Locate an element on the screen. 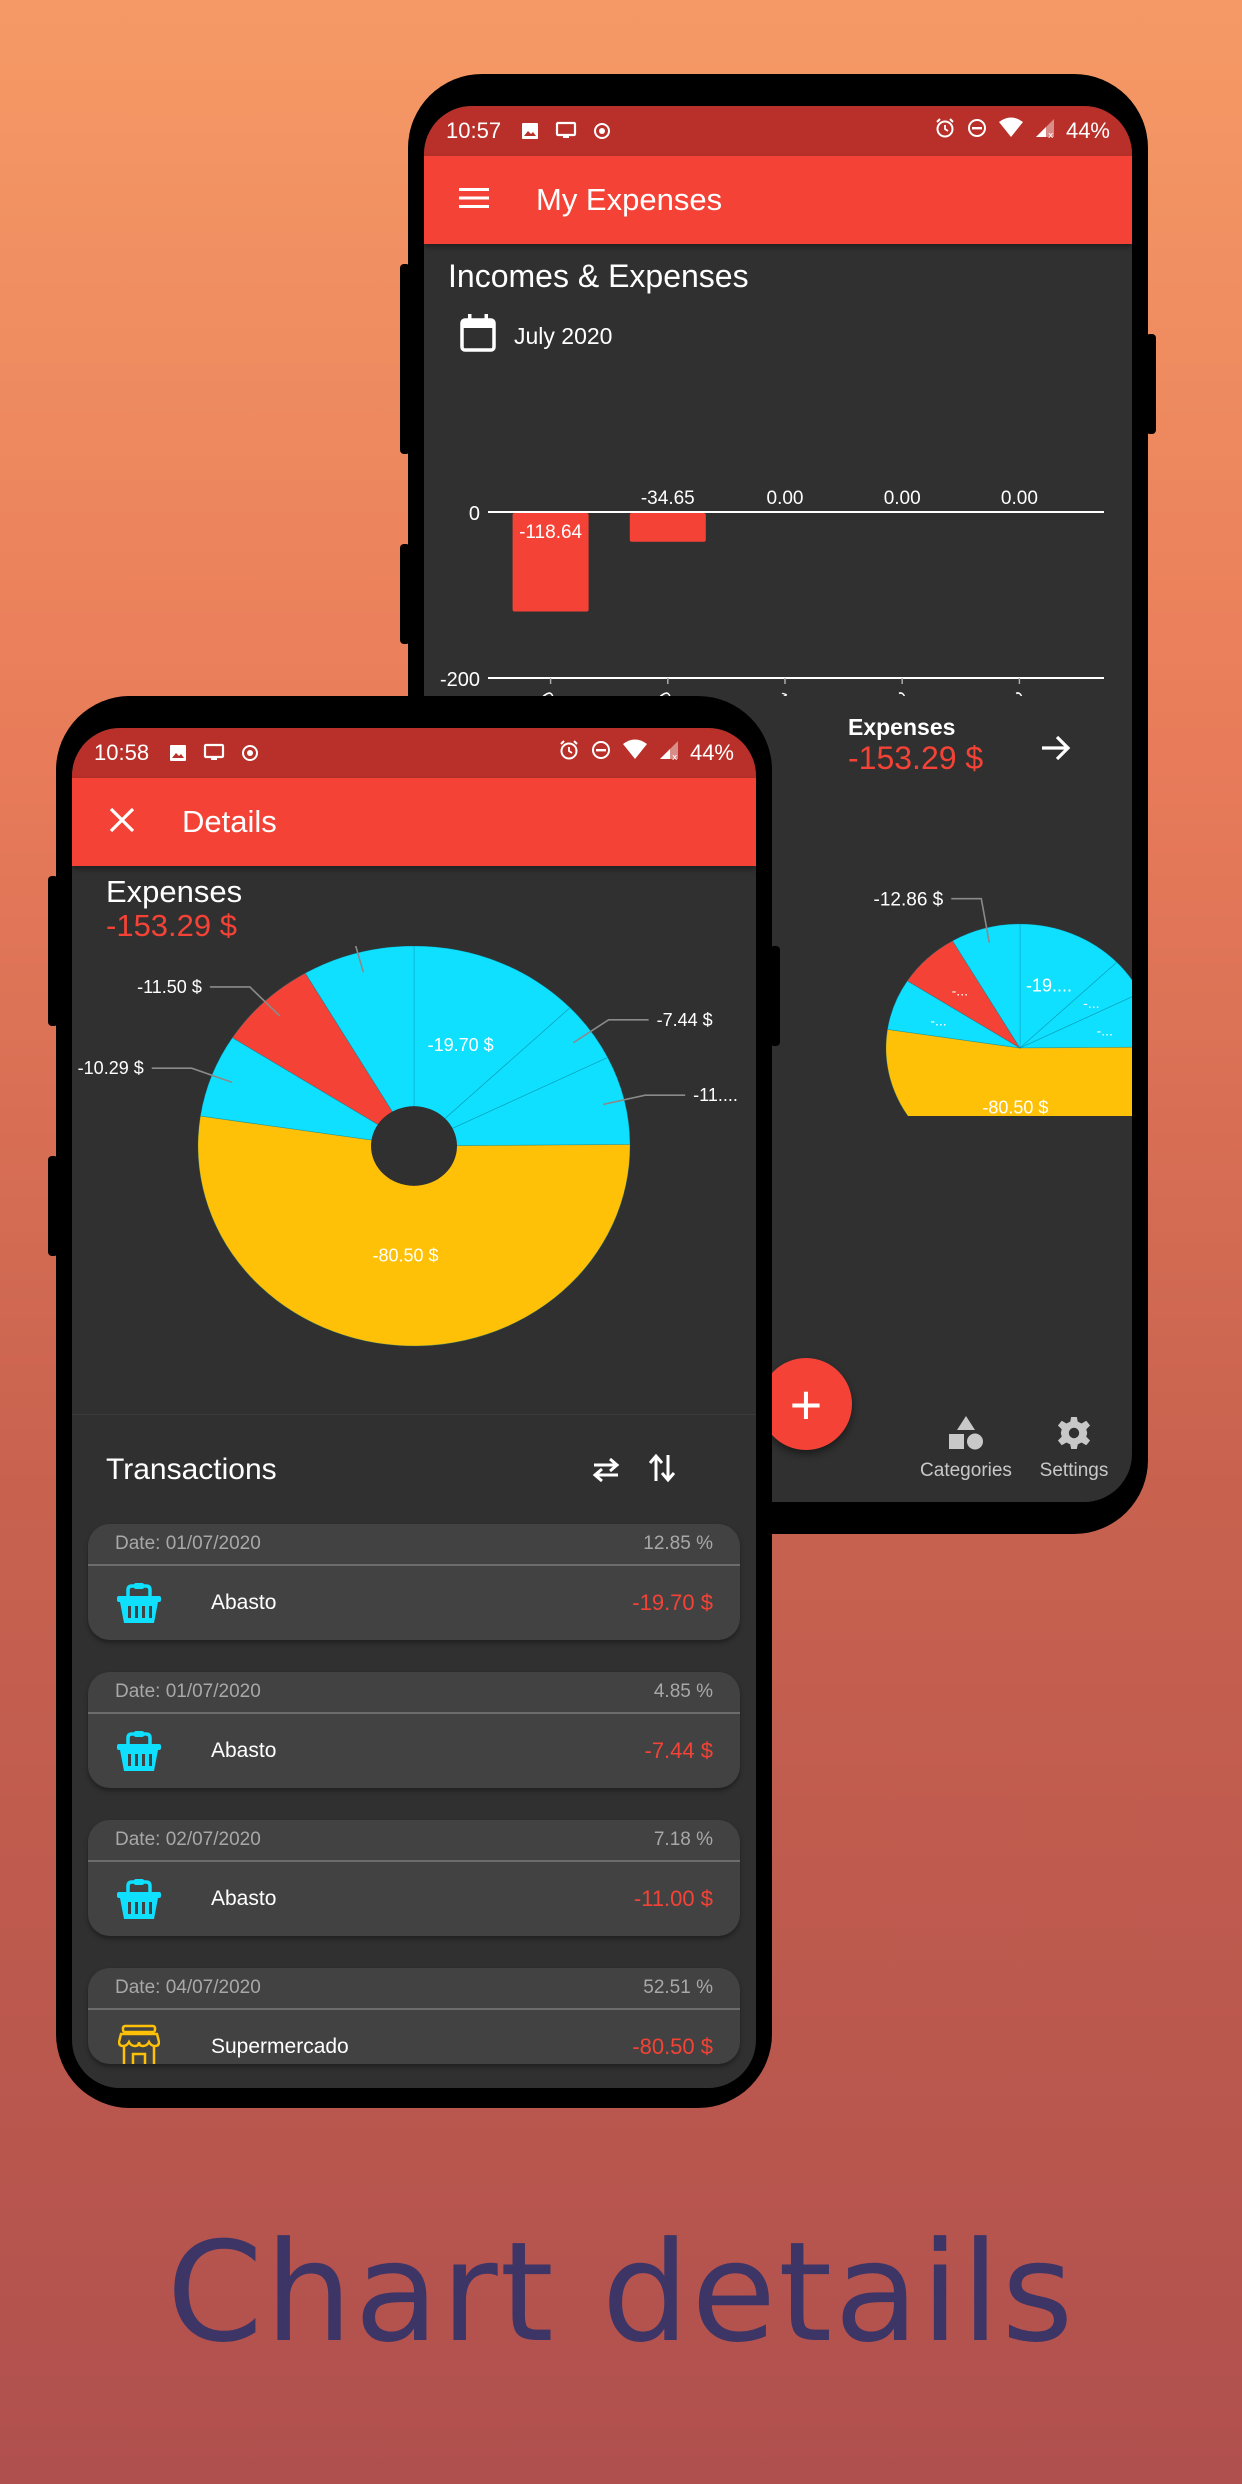  pie-slice-label: -19.70 $ is located at coordinates (461, 1045).